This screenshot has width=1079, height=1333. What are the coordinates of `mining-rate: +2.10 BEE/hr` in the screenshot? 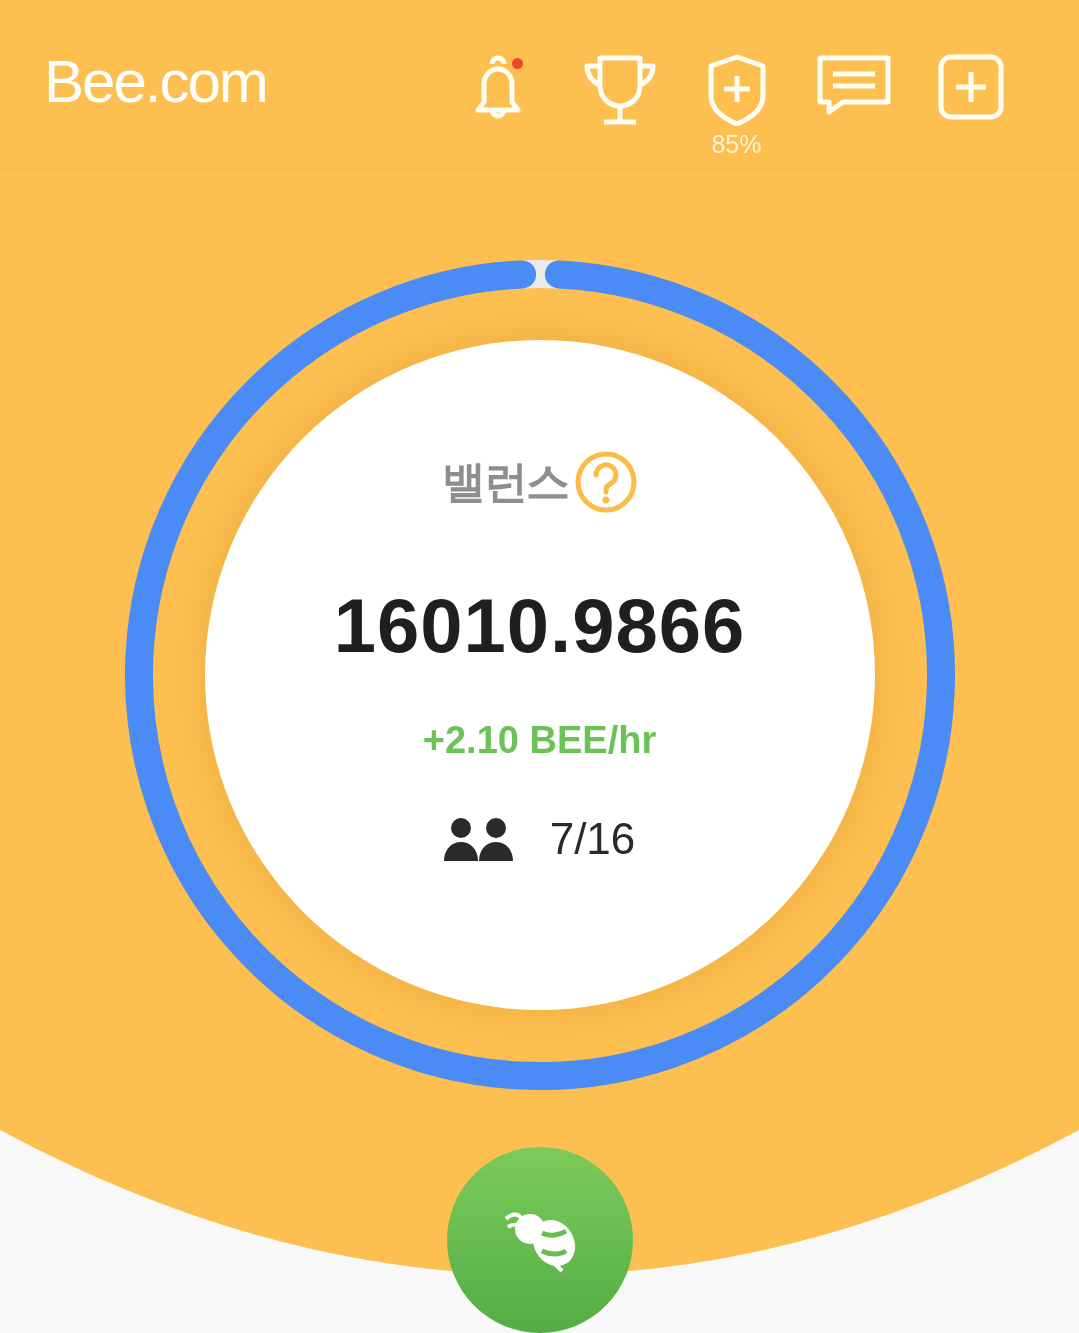 It's located at (539, 740).